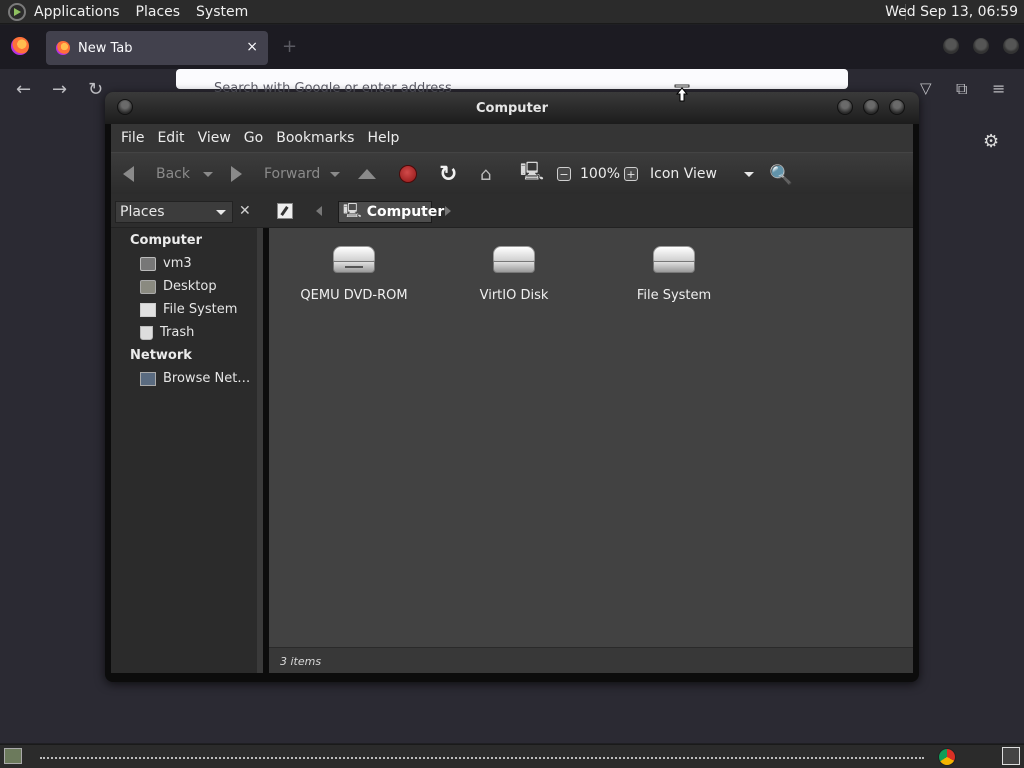 This screenshot has width=1024, height=768. I want to click on hard-disk-icon, so click(674, 260).